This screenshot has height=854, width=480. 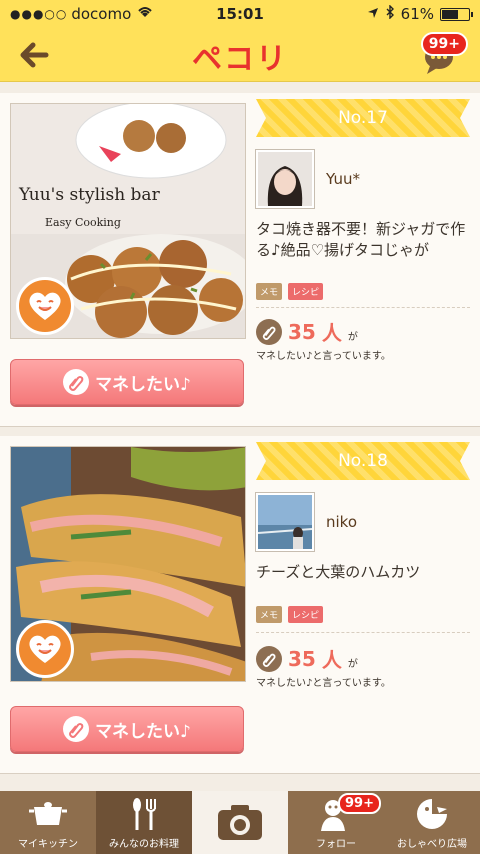 I want to click on utensils-icon, so click(x=144, y=814).